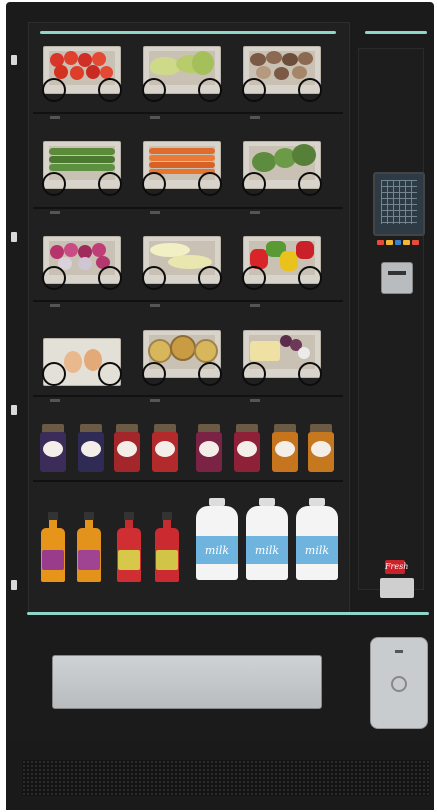  I want to click on brand-plate, so click(397, 588).